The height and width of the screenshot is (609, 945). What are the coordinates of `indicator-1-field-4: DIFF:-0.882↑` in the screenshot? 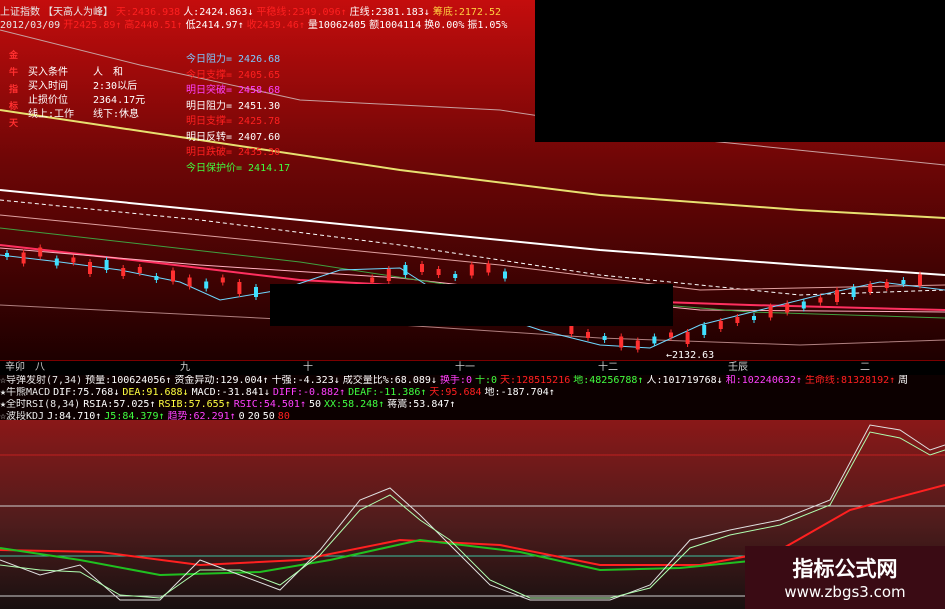 It's located at (309, 392).